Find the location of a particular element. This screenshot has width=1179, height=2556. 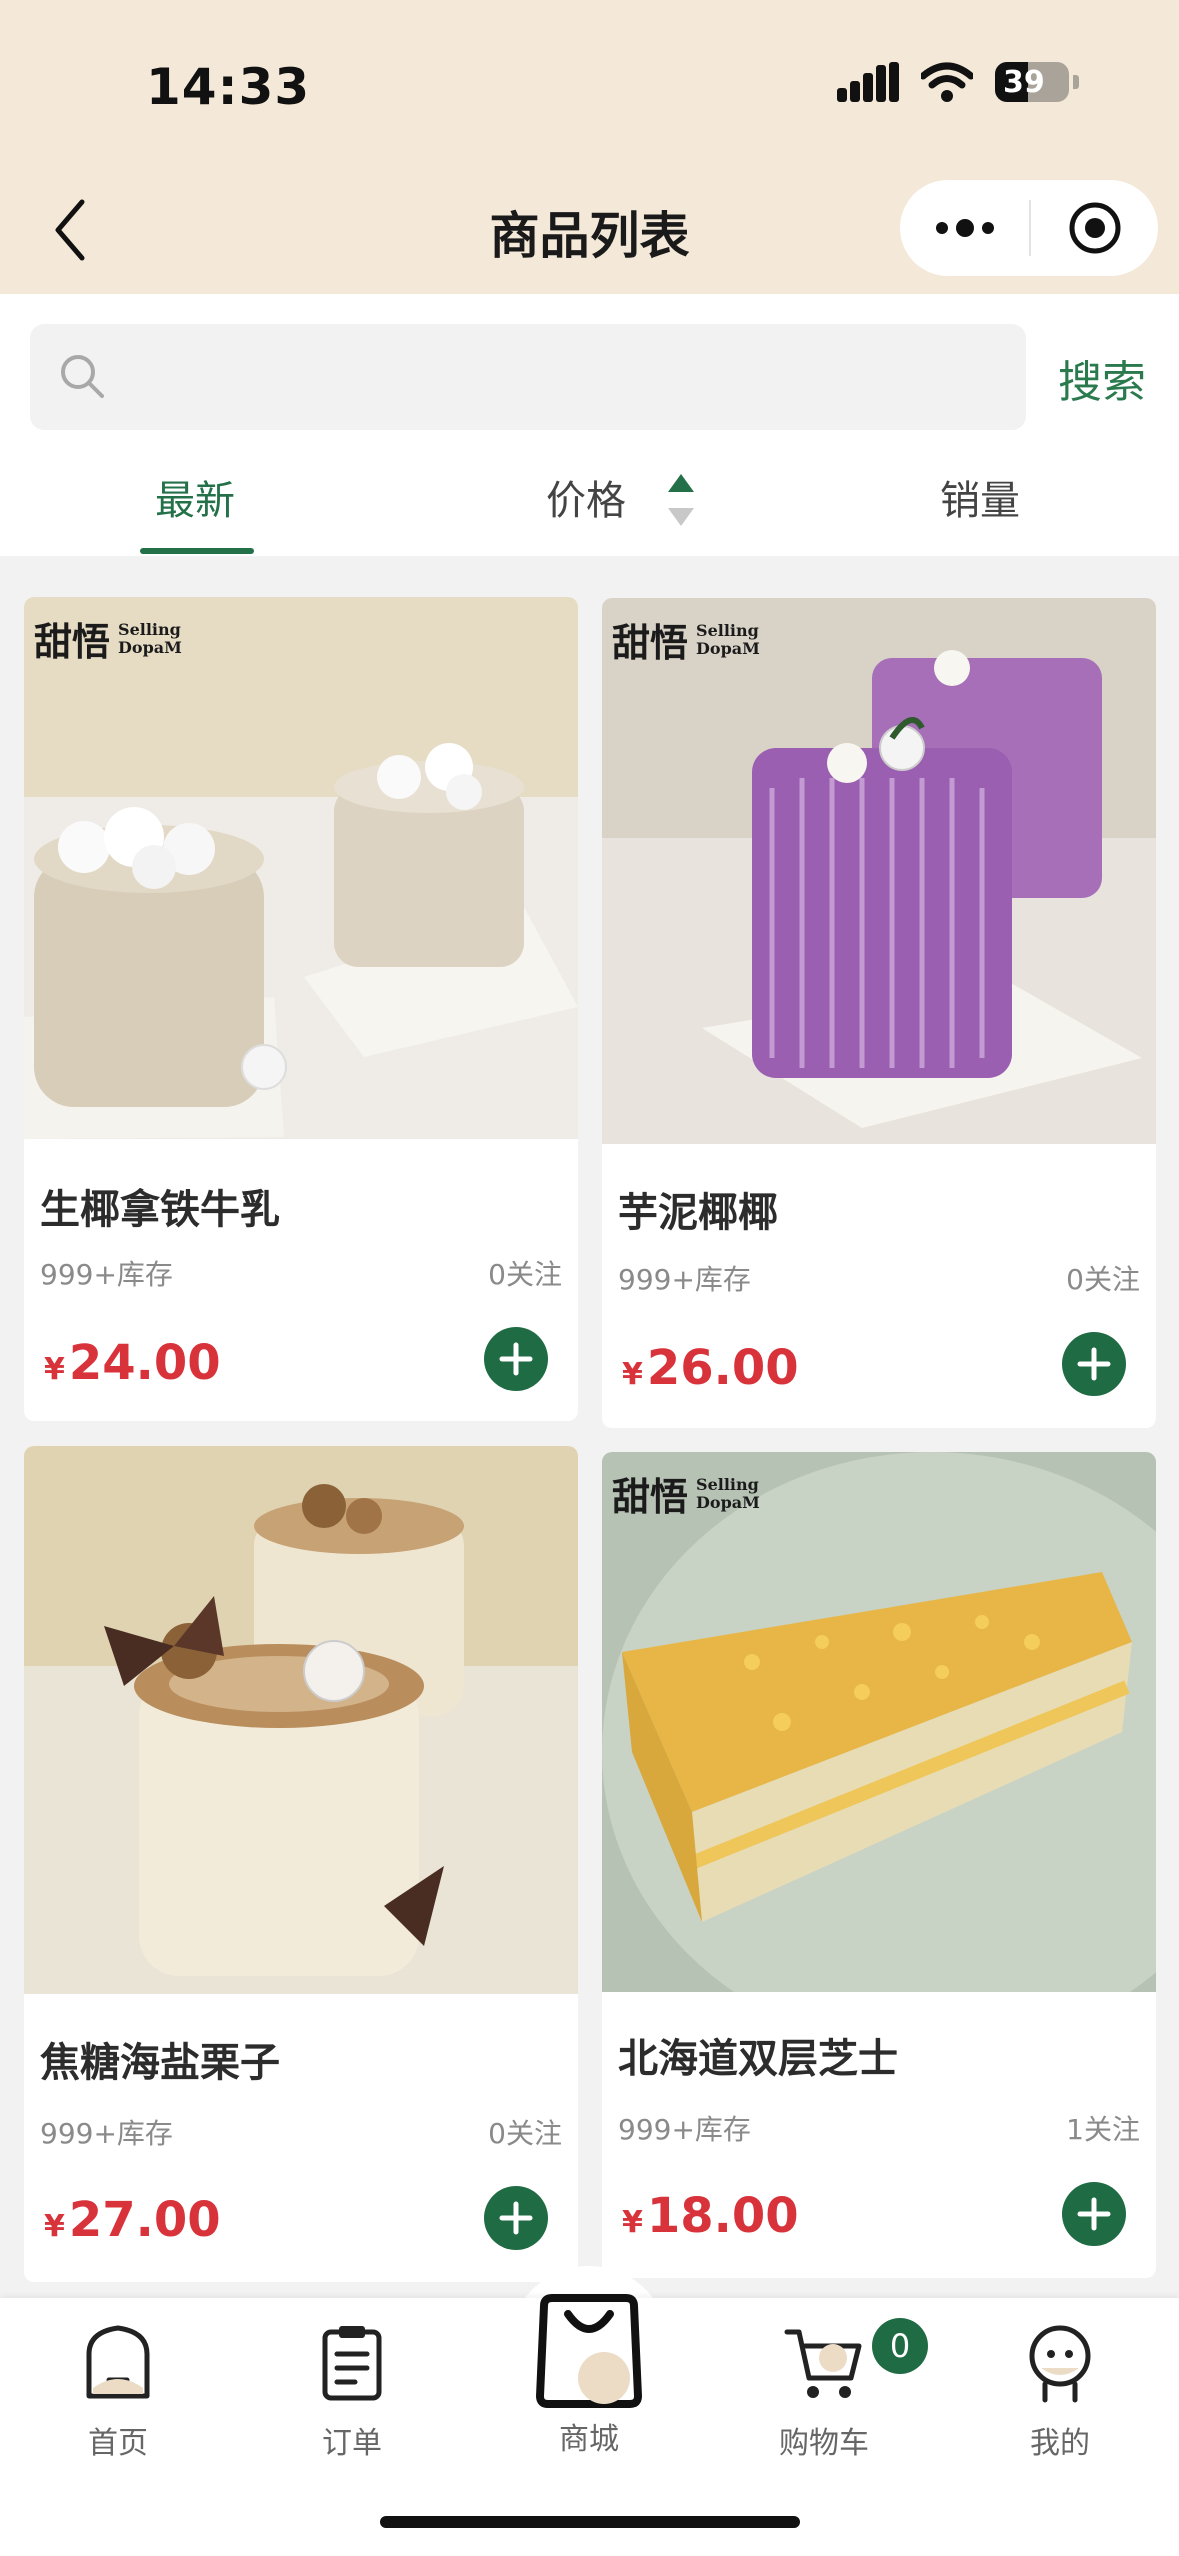

sort-tabs: 最新 价格 销量 is located at coordinates (589, 506).